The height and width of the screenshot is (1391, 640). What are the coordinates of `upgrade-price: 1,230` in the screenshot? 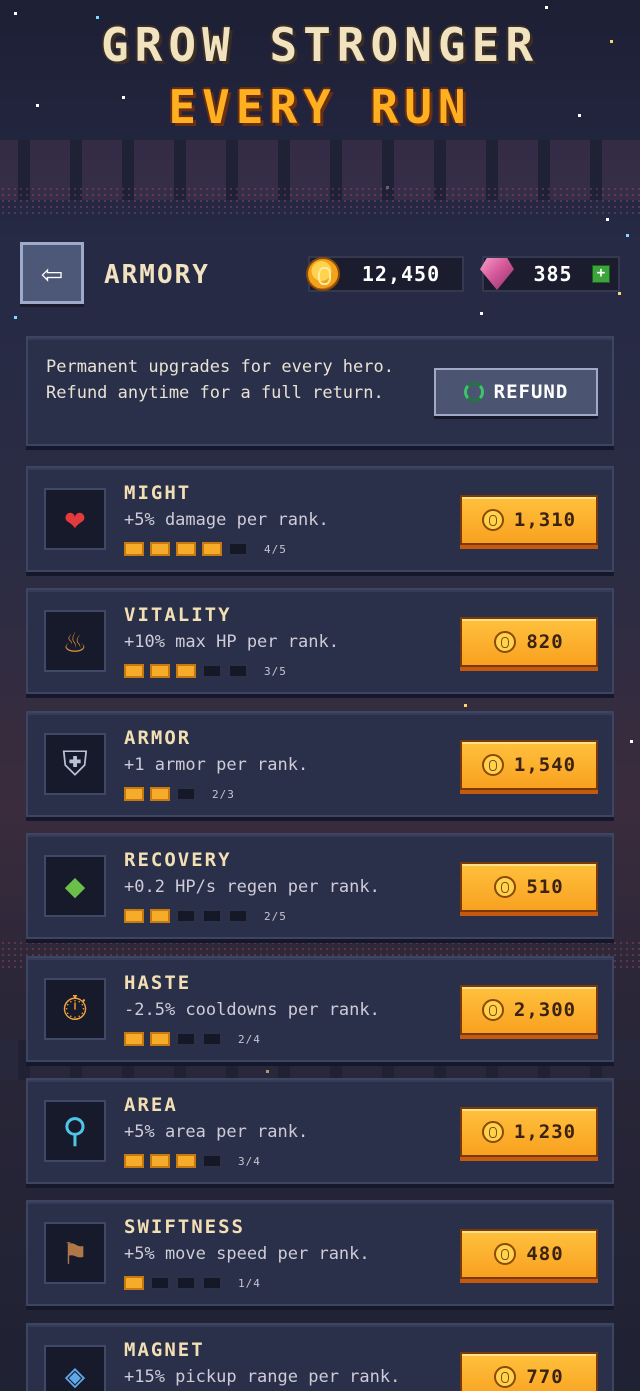 It's located at (545, 1132).